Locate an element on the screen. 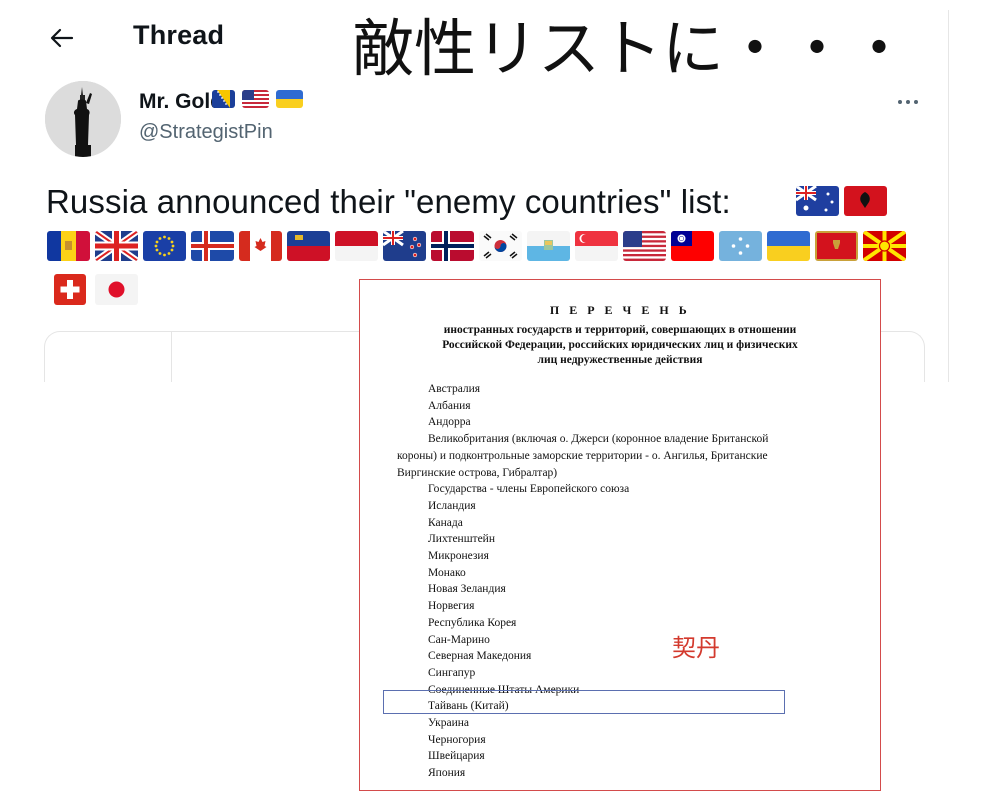 This screenshot has width=991, height=807. author-name: Mr. Gold is located at coordinates (181, 102).